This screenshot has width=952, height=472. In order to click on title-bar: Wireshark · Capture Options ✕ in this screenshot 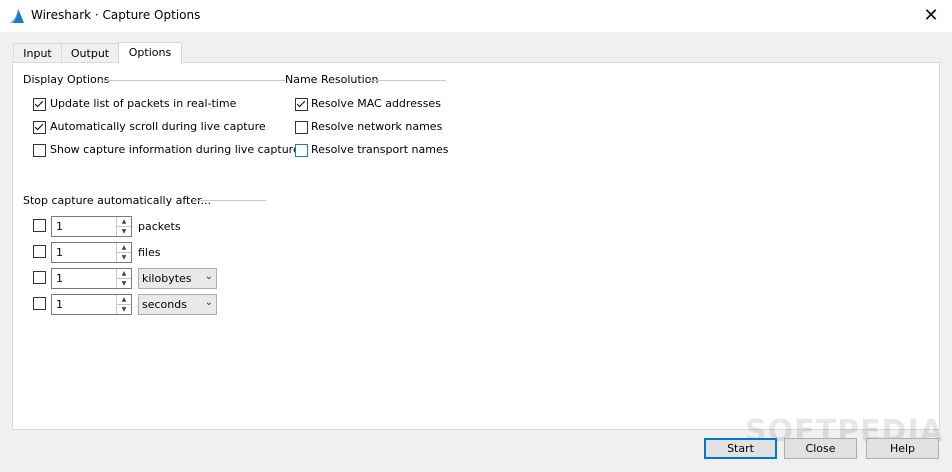, I will do `click(476, 16)`.